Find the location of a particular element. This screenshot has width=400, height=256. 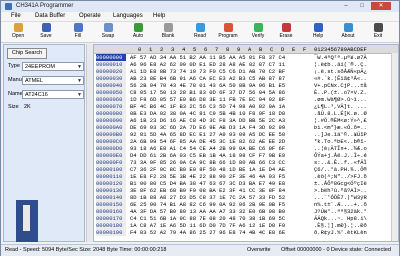

program-icon is located at coordinates (228, 27).